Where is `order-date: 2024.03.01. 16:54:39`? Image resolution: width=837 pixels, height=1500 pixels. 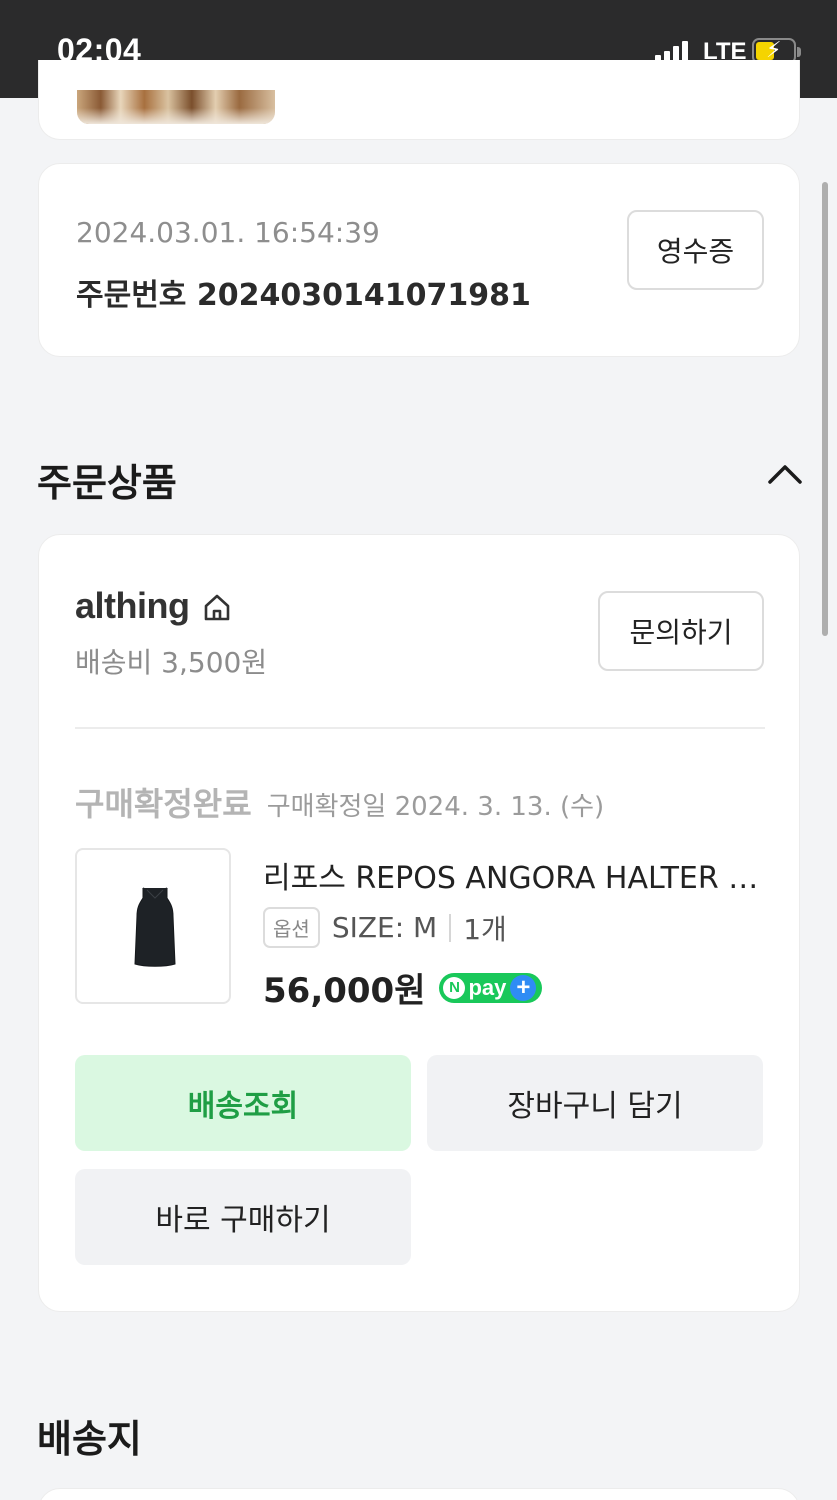 order-date: 2024.03.01. 16:54:39 is located at coordinates (228, 232).